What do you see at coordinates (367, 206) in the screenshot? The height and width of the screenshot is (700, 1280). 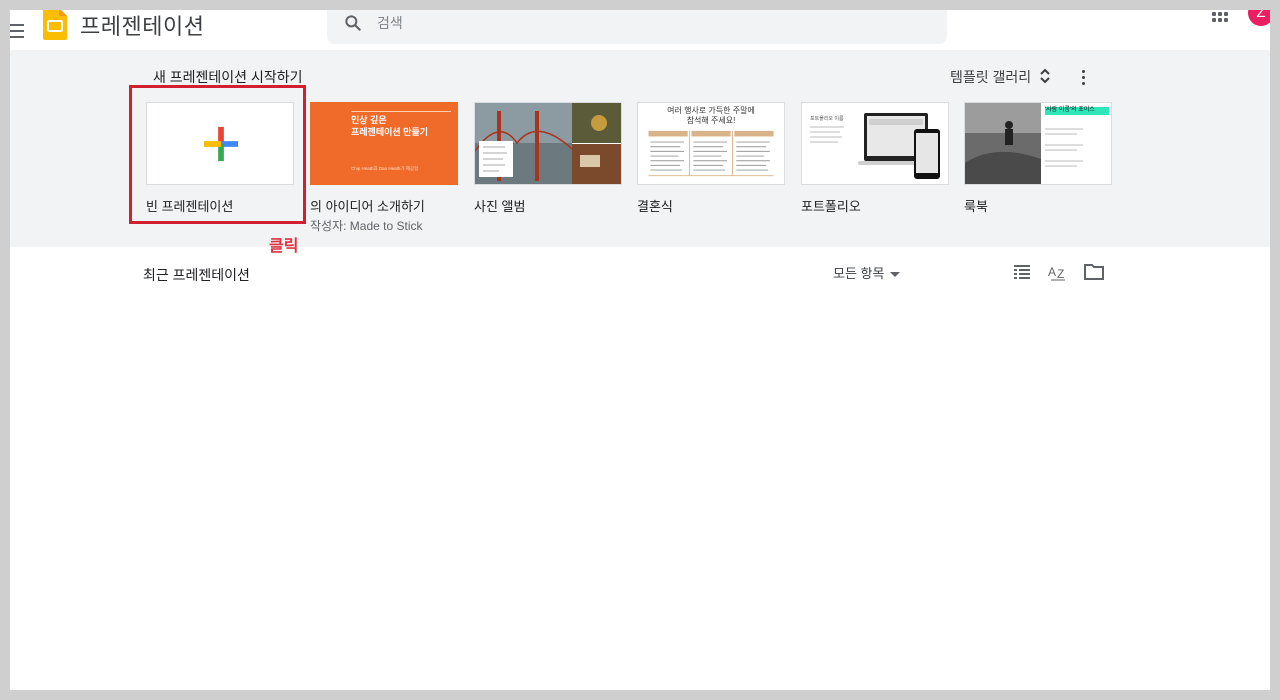 I see `template-name: 의 아이디어 소개하기` at bounding box center [367, 206].